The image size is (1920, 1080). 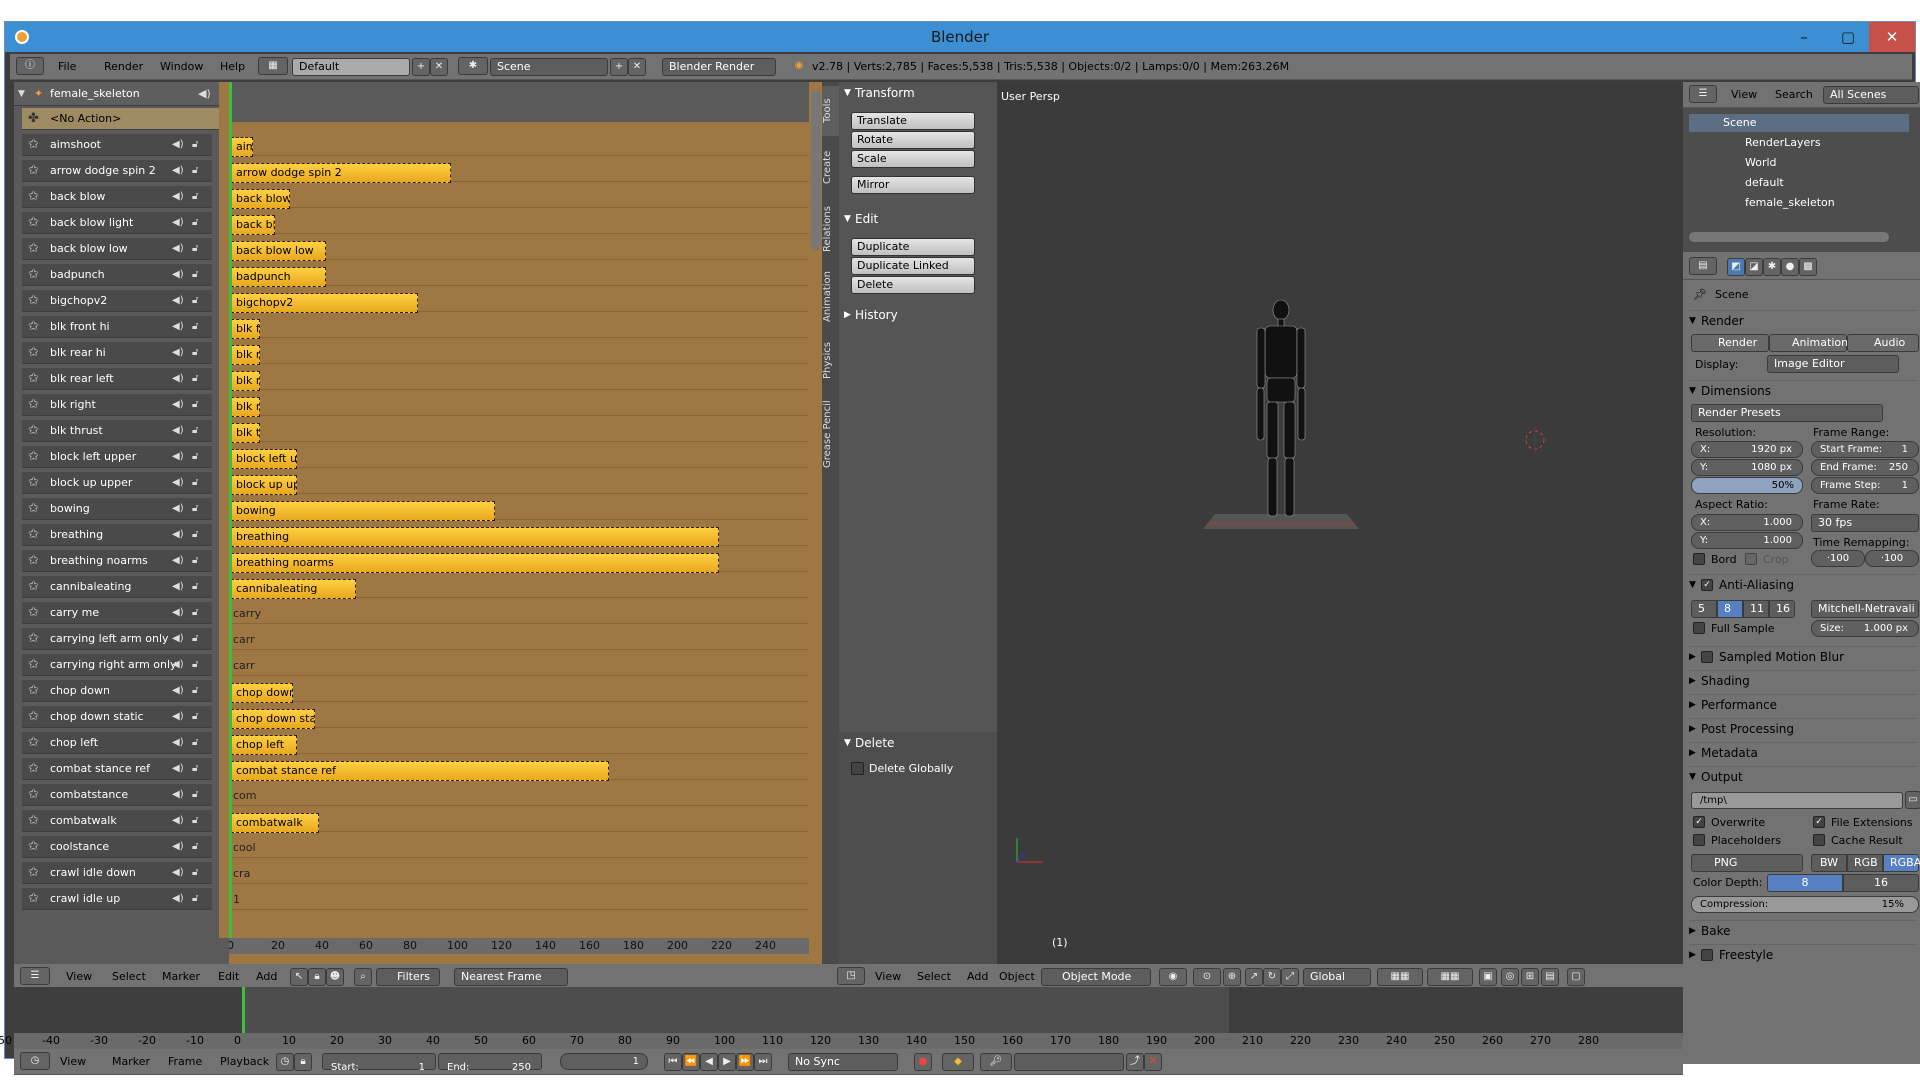 I want to click on maximize-button: ▢, so click(x=1848, y=37).